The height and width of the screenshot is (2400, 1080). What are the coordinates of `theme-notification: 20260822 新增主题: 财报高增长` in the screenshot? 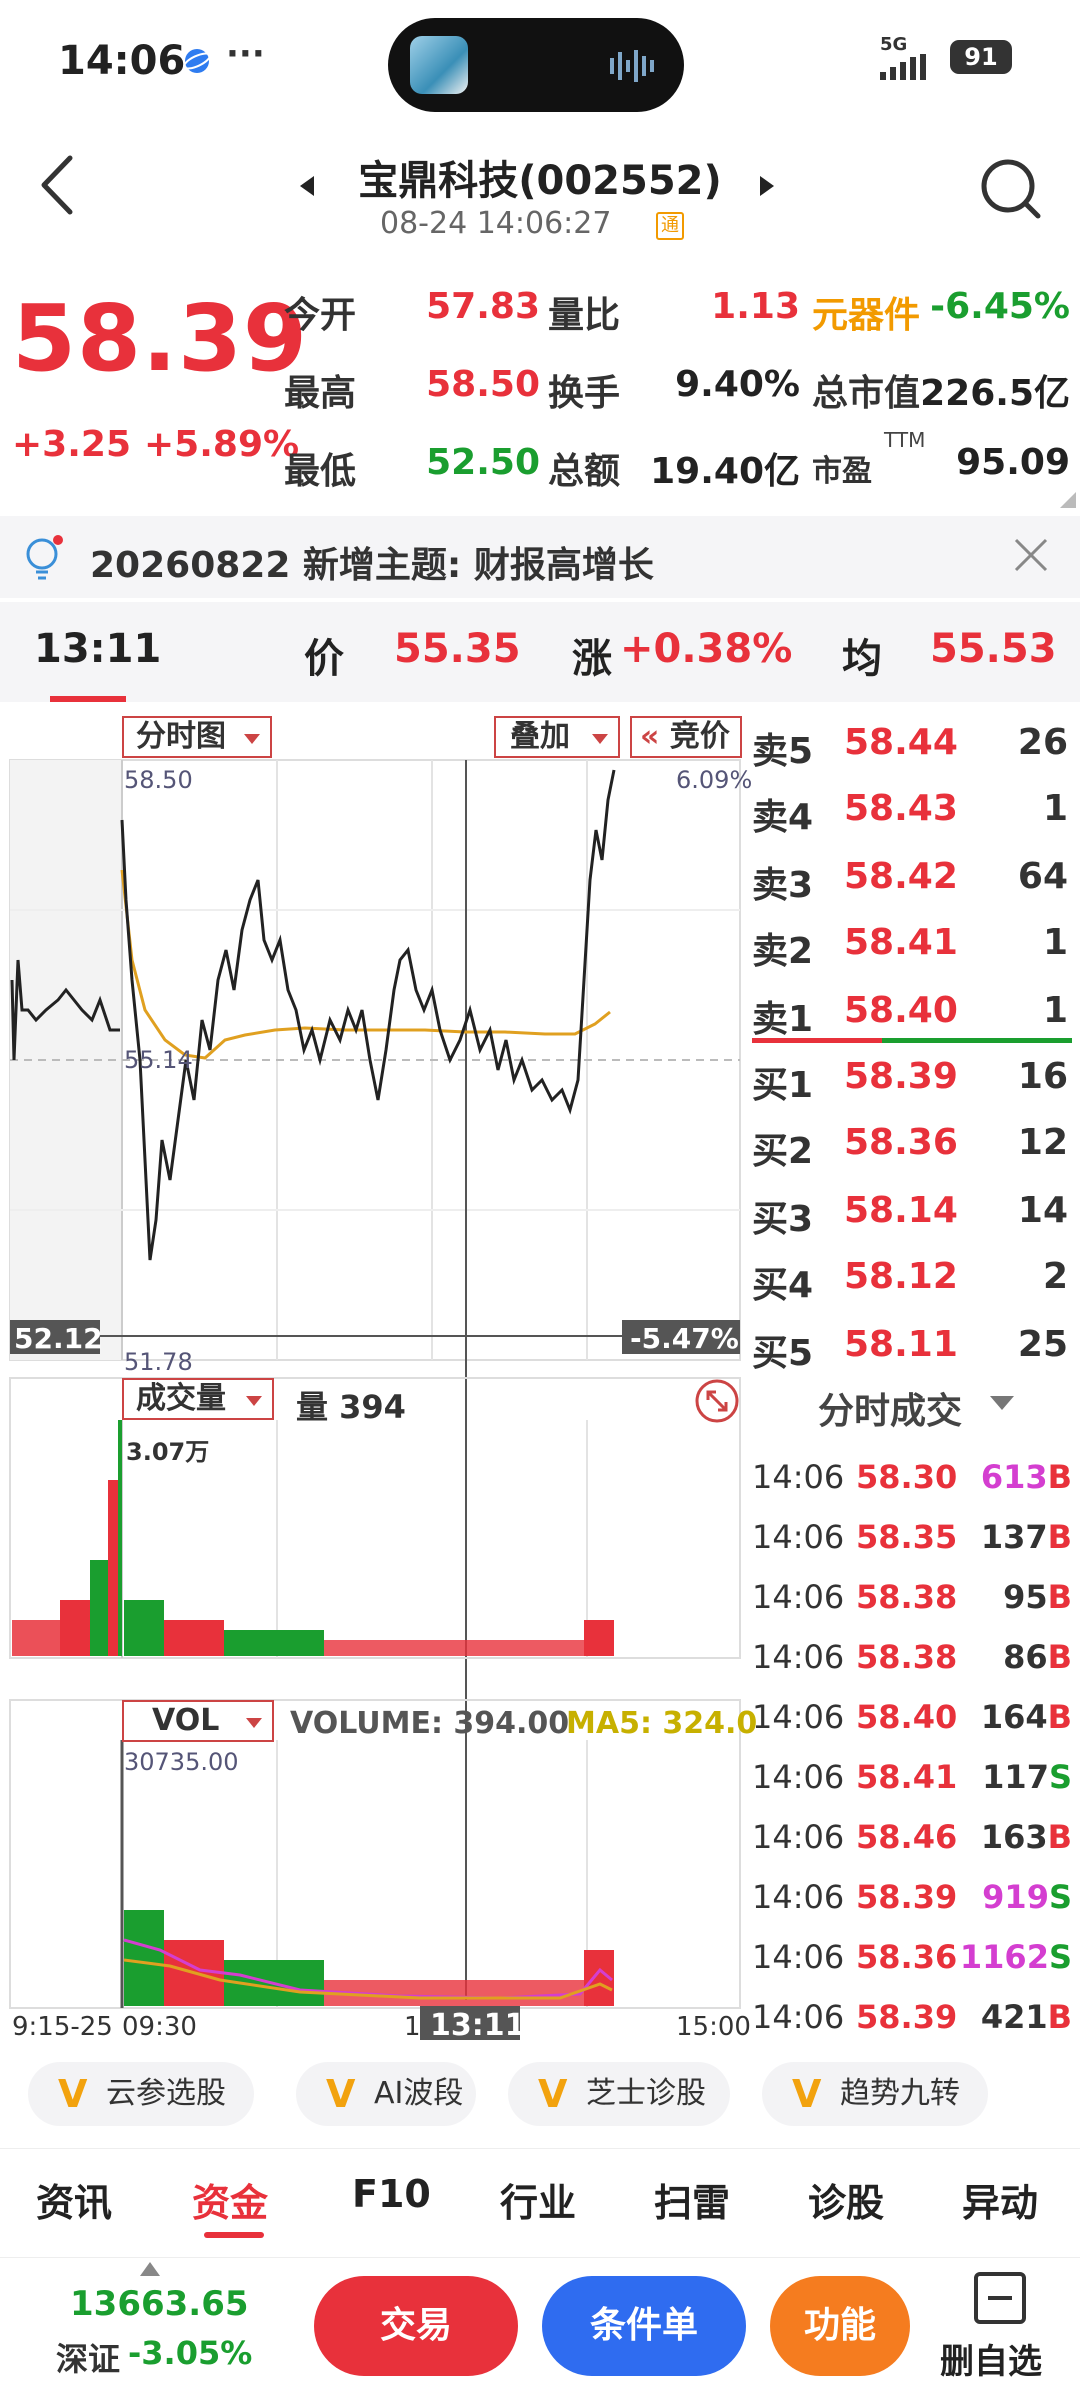 It's located at (540, 557).